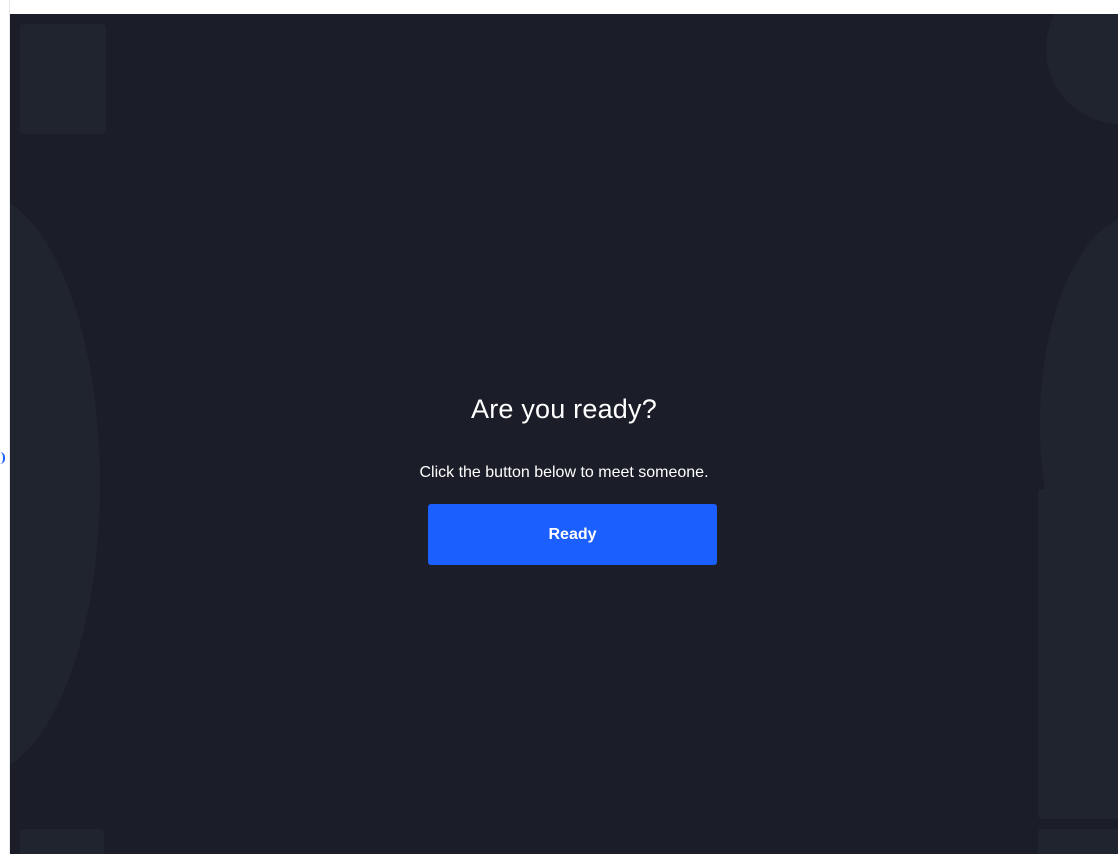 The width and height of the screenshot is (1118, 854). What do you see at coordinates (5, 427) in the screenshot?
I see `left-sidebar-edge` at bounding box center [5, 427].